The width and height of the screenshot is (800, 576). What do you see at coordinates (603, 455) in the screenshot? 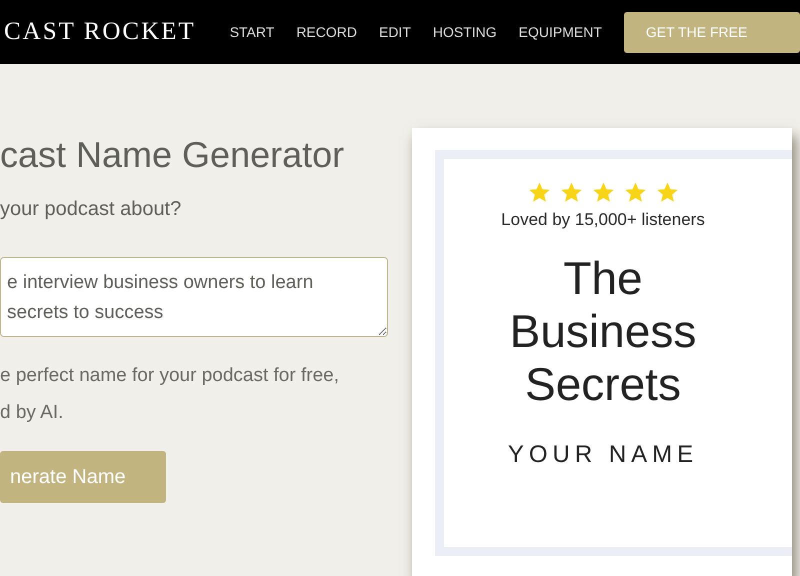
I see `cover-author: YOUR NAME` at bounding box center [603, 455].